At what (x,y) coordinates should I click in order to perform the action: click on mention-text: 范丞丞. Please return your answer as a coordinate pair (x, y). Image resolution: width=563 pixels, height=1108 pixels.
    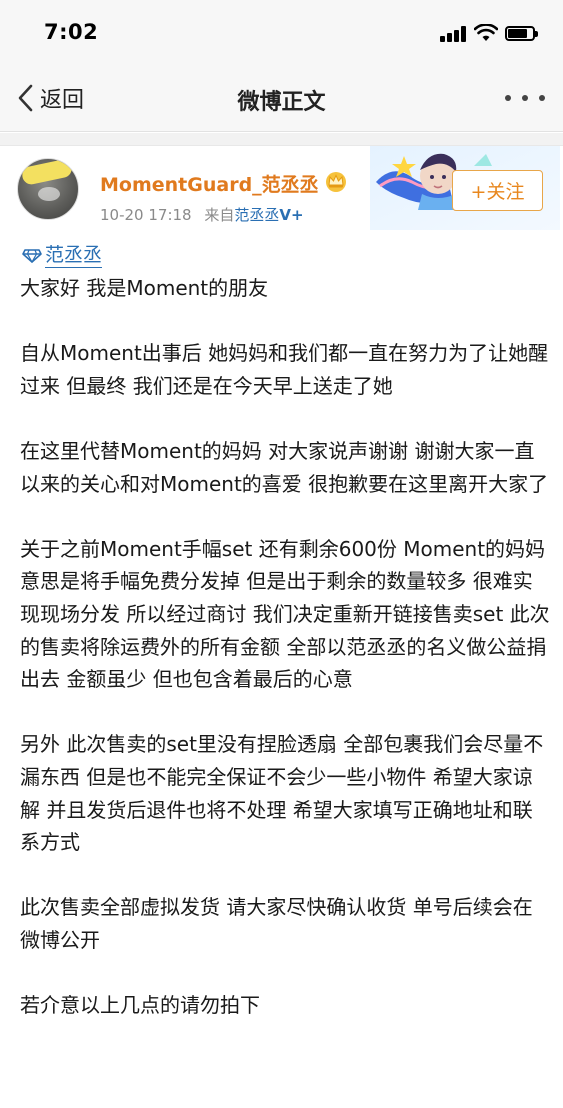
    Looking at the image, I should click on (74, 256).